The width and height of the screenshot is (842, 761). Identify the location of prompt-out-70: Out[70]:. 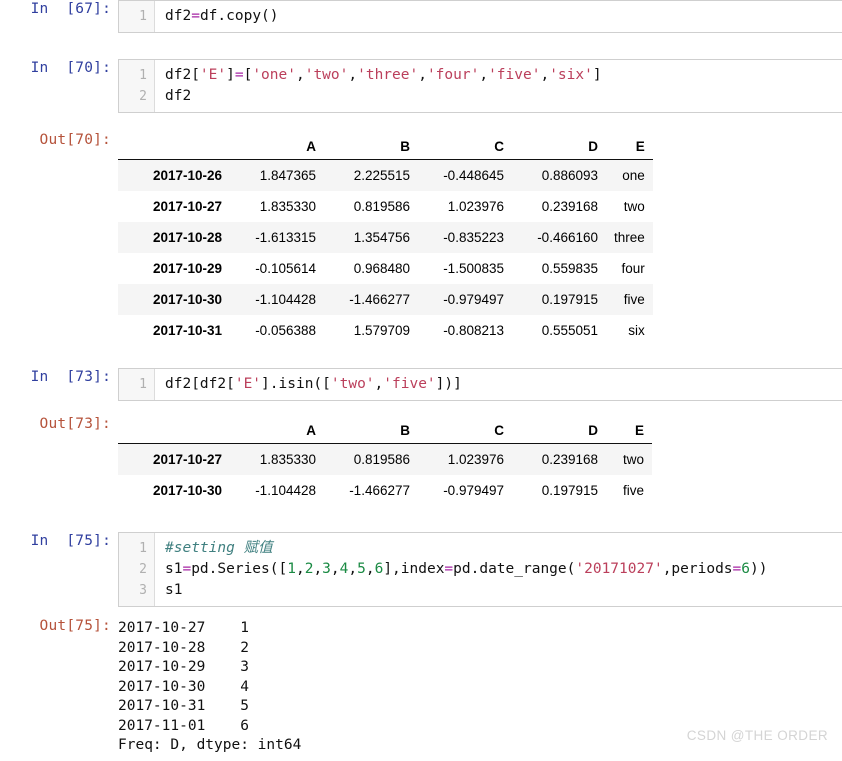
(75, 140).